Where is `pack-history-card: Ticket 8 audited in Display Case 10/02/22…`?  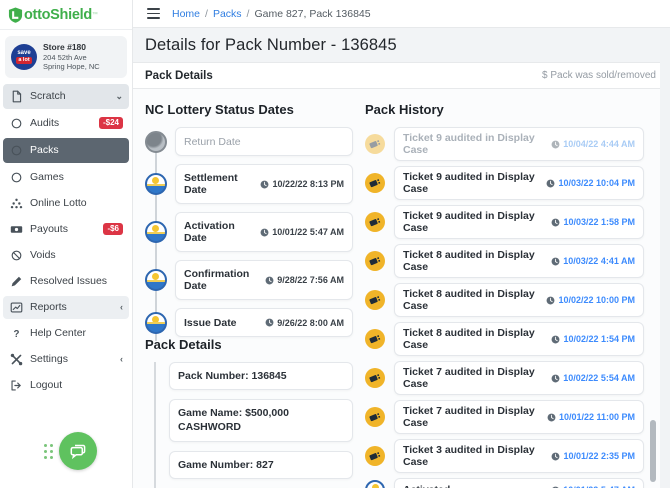
pack-history-card: Ticket 8 audited in Display Case 10/02/22… is located at coordinates (519, 300).